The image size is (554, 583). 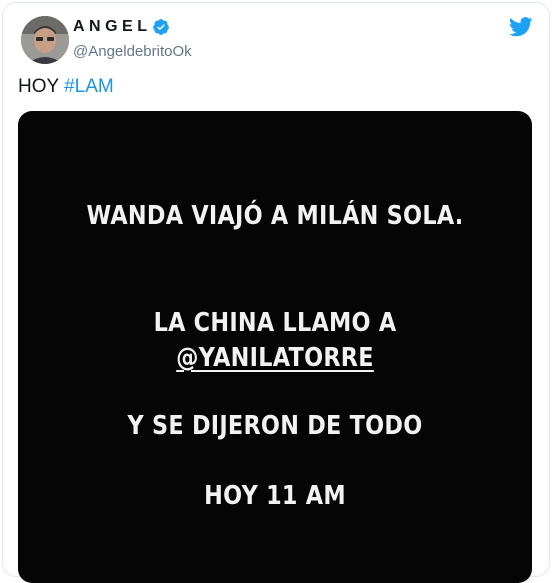 What do you see at coordinates (89, 86) in the screenshot?
I see `hashtag-link: #LAM` at bounding box center [89, 86].